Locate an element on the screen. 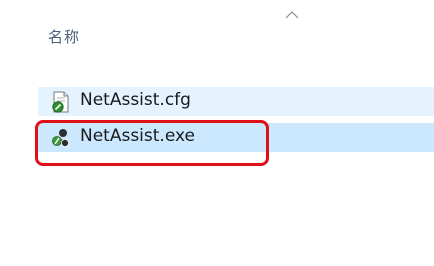 The width and height of the screenshot is (434, 266). file-name-label: NetAssist.exe is located at coordinates (137, 136).